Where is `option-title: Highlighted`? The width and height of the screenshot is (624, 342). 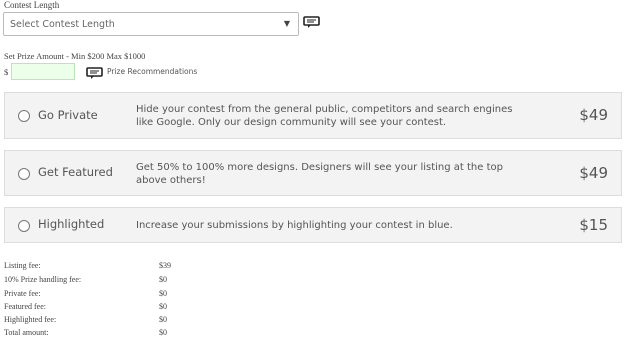
option-title: Highlighted is located at coordinates (71, 224).